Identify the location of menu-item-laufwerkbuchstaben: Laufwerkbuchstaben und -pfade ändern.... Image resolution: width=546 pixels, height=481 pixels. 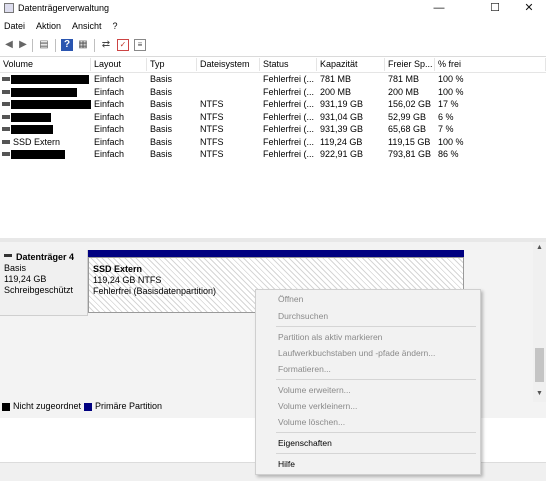
(356, 353).